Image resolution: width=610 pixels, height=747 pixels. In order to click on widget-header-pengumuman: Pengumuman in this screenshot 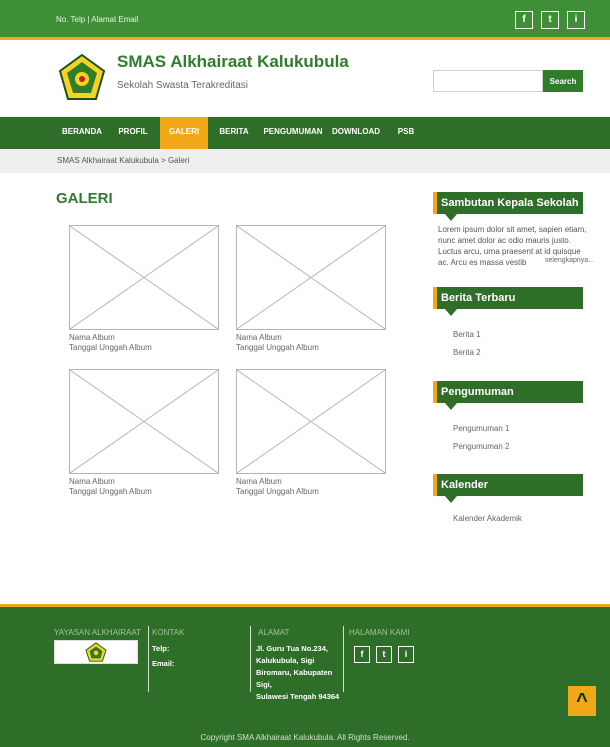, I will do `click(508, 395)`.